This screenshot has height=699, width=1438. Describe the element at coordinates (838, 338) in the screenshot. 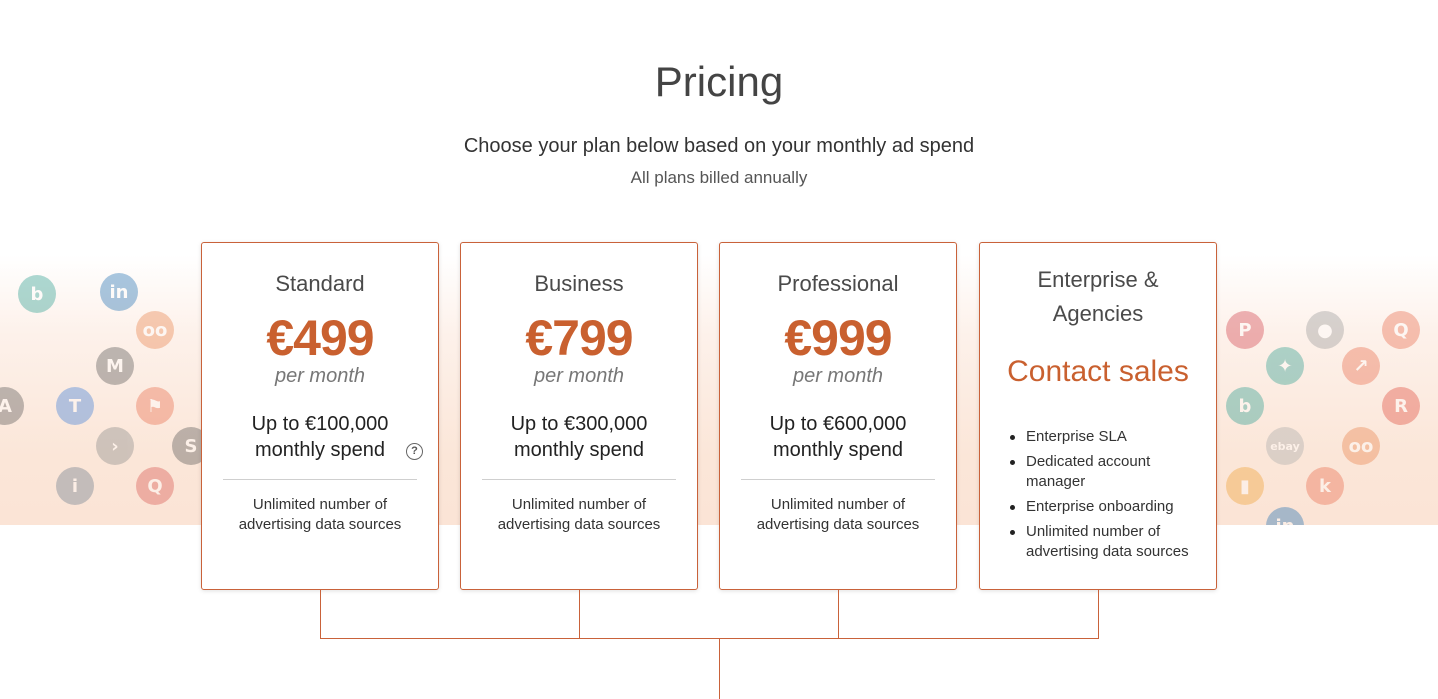

I see `plan-price: €999` at that location.